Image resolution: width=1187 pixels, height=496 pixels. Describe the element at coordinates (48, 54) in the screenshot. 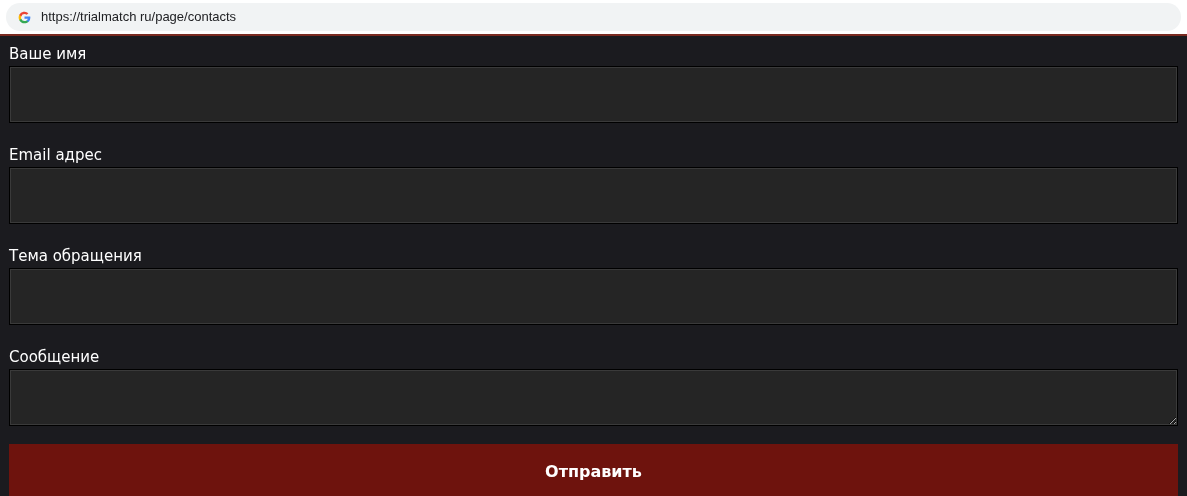

I see `field-label: Ваше имя` at that location.